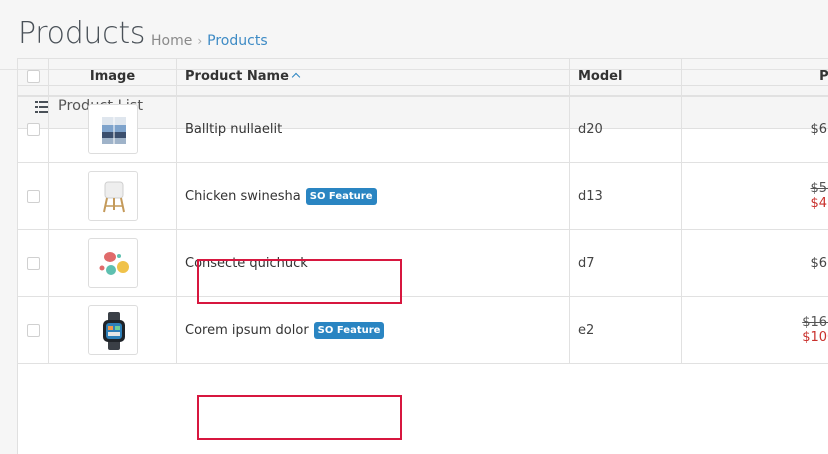  Describe the element at coordinates (112, 77) in the screenshot. I see `column-image: Image` at that location.